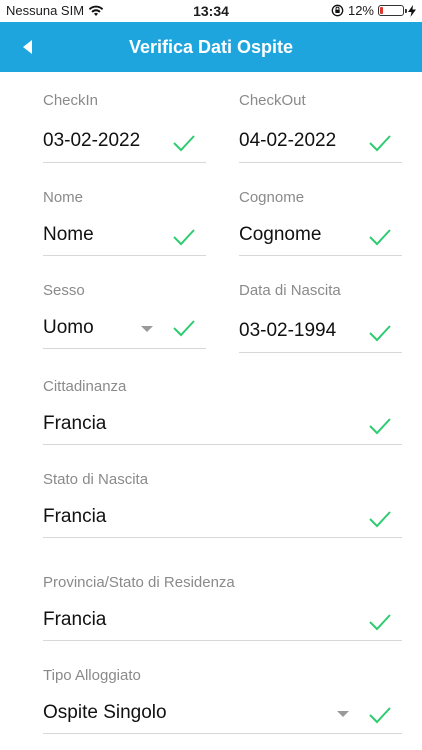 The image size is (422, 750). Describe the element at coordinates (337, 10) in the screenshot. I see `orientation-lock-icon` at that location.